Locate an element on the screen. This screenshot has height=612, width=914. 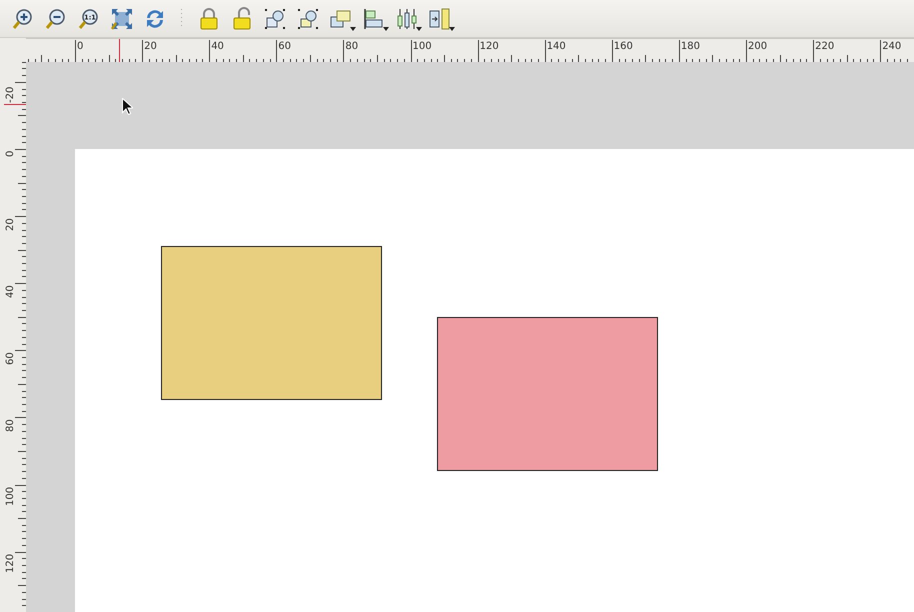
ruler-label: 140 is located at coordinates (556, 47).